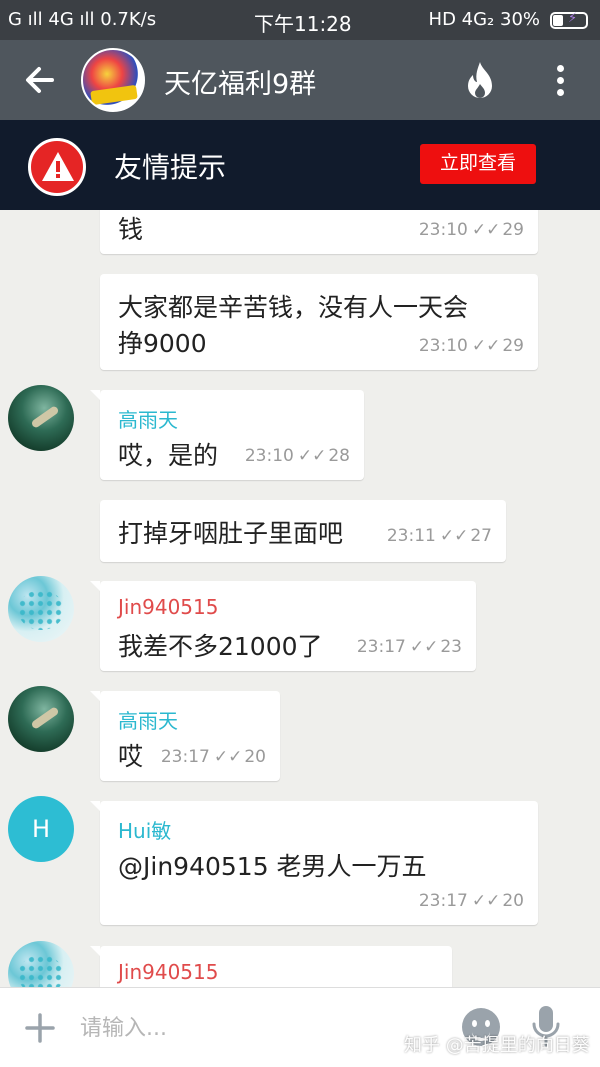 The height and width of the screenshot is (1067, 600). I want to click on message-text: 打掉牙咽肚子里面吧, so click(231, 533).